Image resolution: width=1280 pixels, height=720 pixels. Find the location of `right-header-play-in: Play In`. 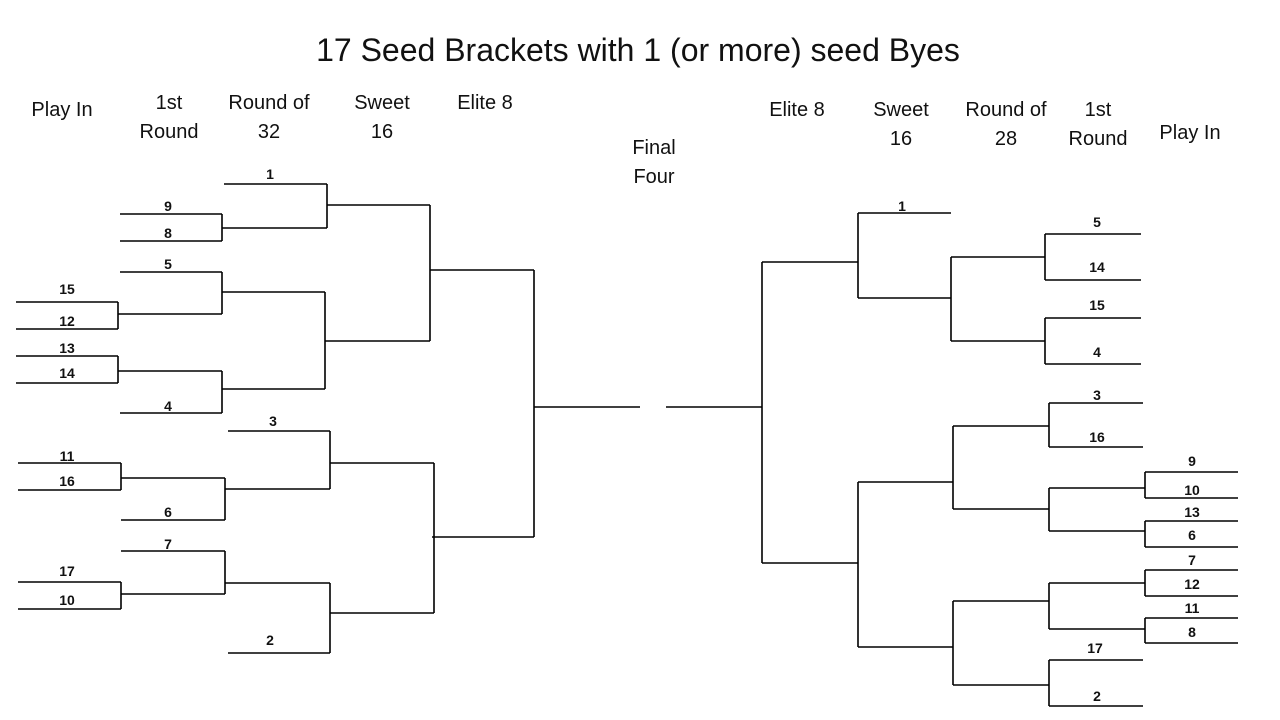

right-header-play-in: Play In is located at coordinates (1189, 133).